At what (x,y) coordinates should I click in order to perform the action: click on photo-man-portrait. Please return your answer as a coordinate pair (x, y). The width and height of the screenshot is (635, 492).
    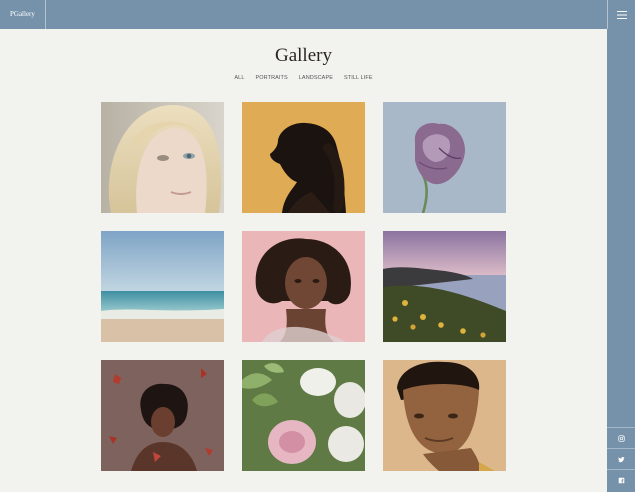
    Looking at the image, I should click on (444, 415).